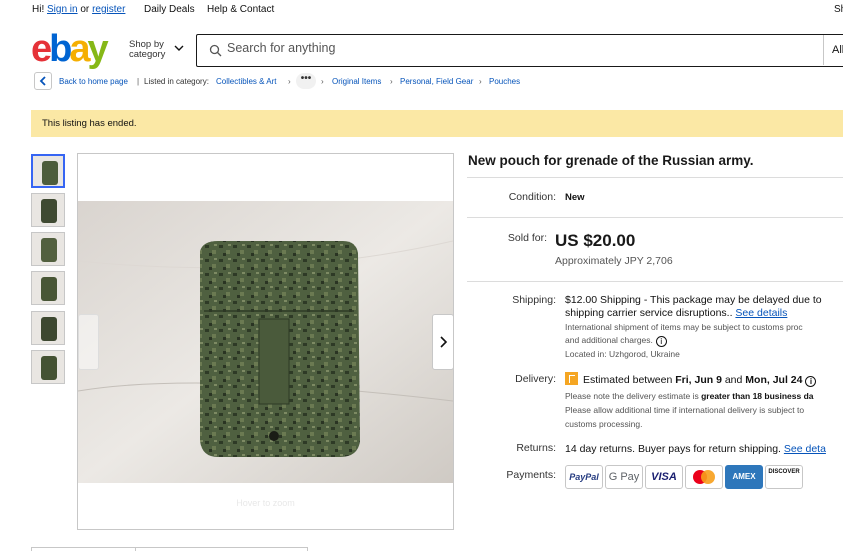 The width and height of the screenshot is (843, 551). What do you see at coordinates (744, 477) in the screenshot?
I see `amex-icon: AMEX` at bounding box center [744, 477].